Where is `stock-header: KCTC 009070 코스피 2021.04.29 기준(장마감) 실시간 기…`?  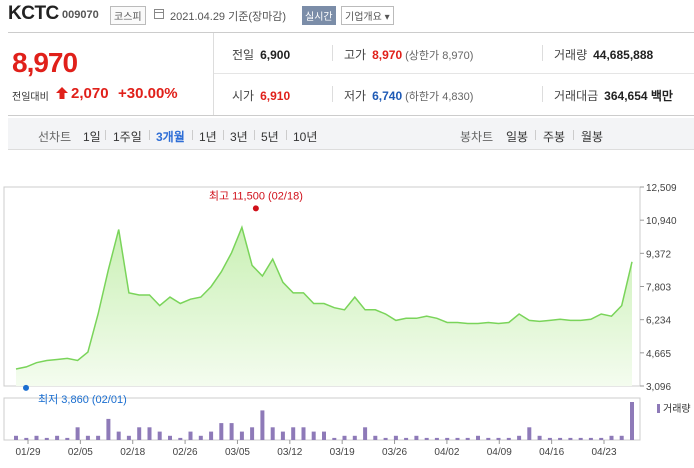
stock-header: KCTC 009070 코스피 2021.04.29 기준(장마감) 실시간 기… is located at coordinates (347, 15).